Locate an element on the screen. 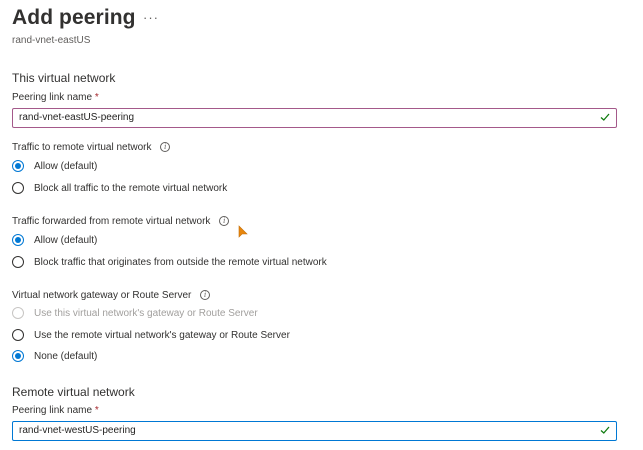 This screenshot has height=450, width=643. traffic-forwarded-option-allow: Allow (default) is located at coordinates (54, 240).